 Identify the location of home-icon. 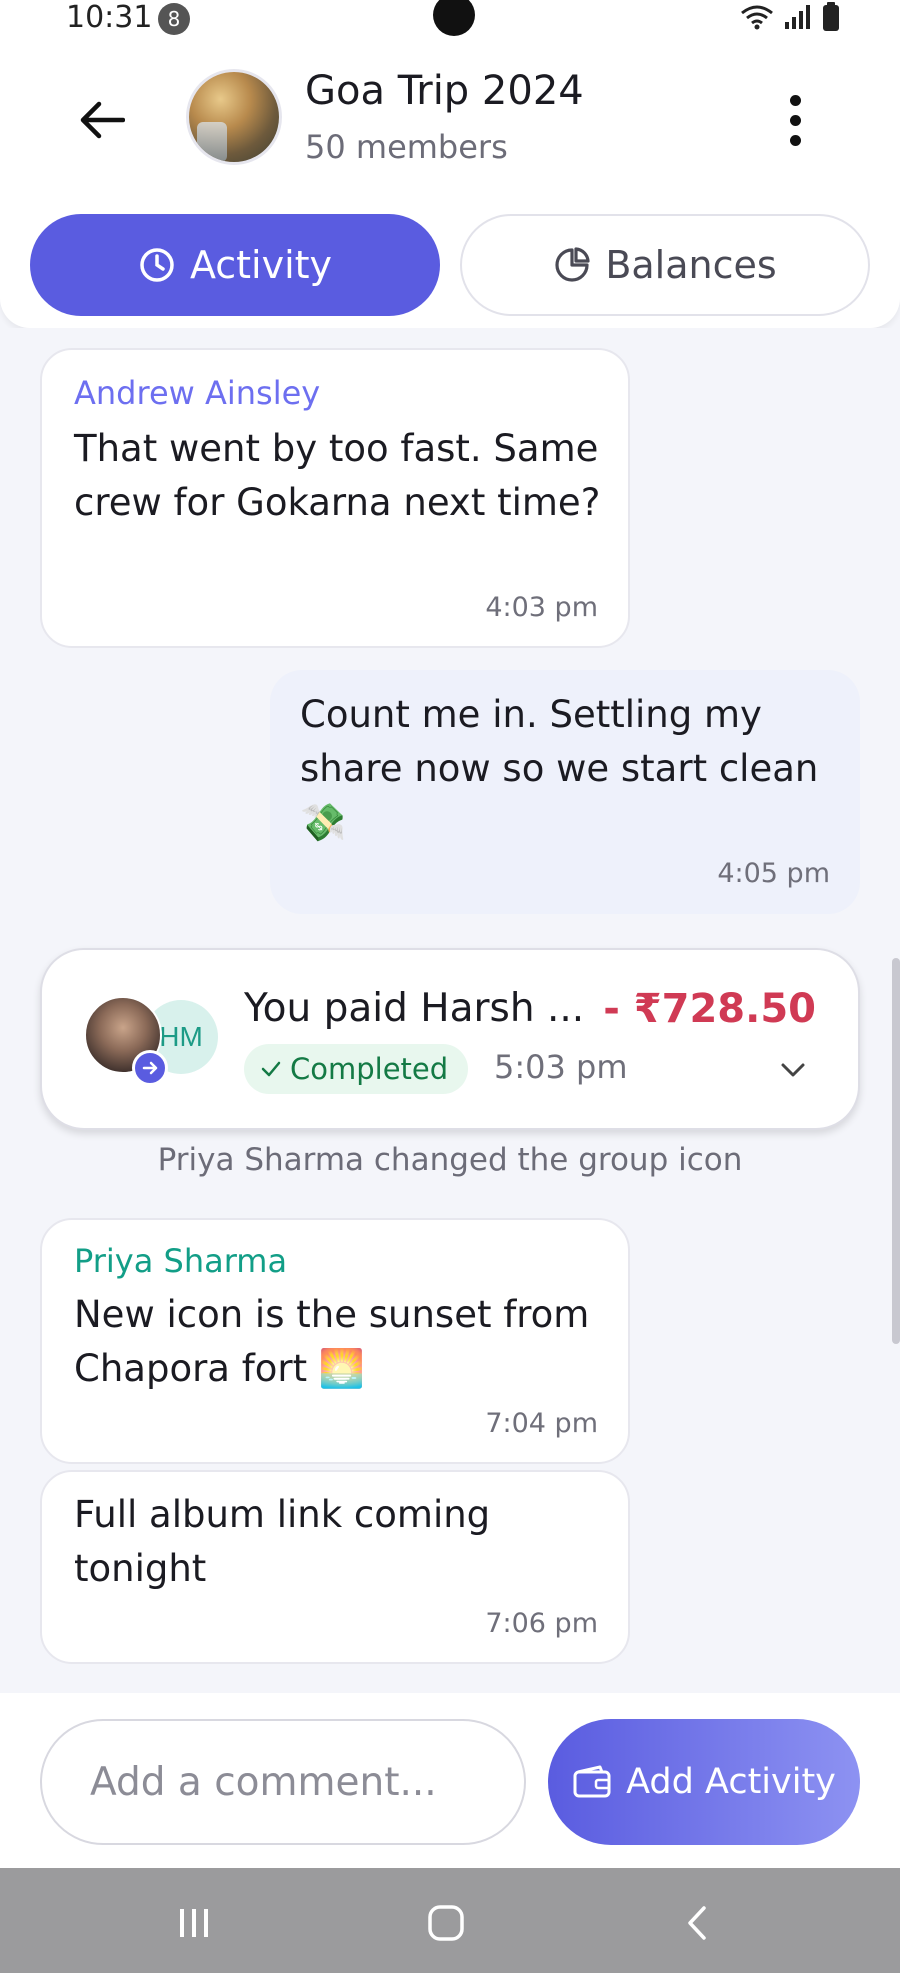
(446, 1923).